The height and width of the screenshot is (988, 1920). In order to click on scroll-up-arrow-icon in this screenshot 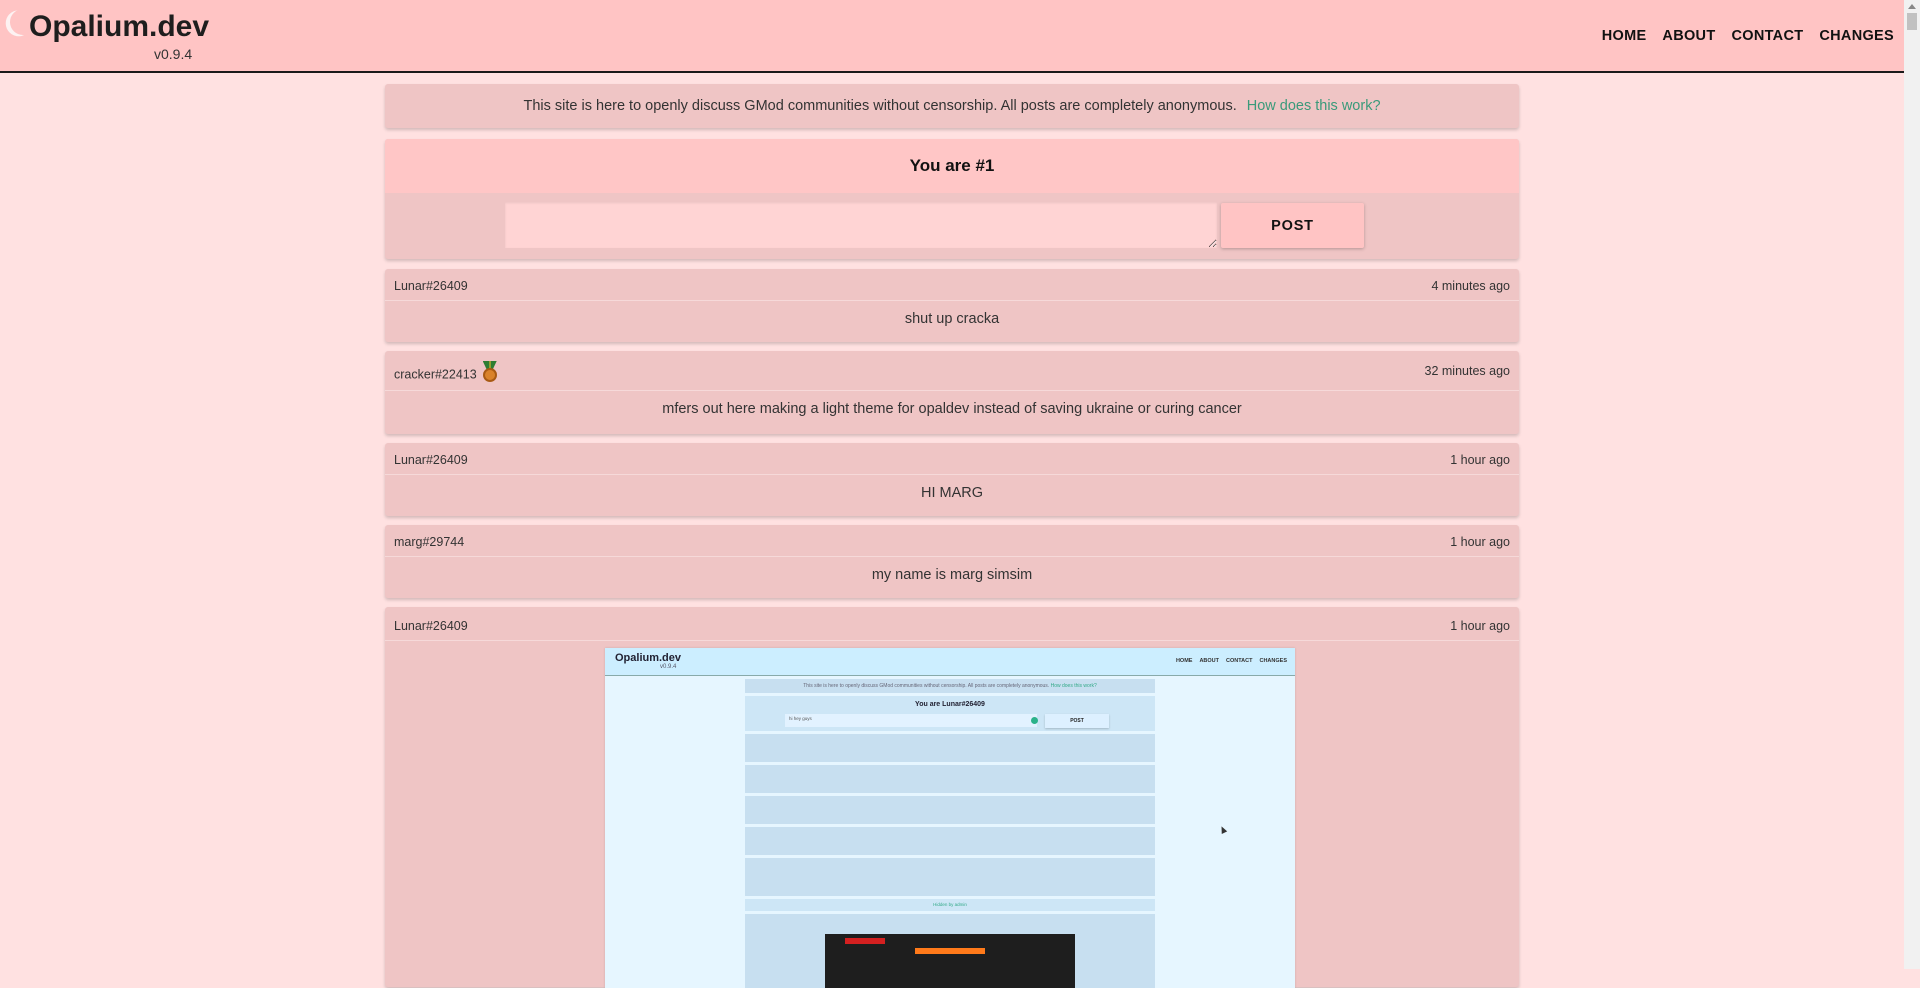, I will do `click(1912, 6)`.